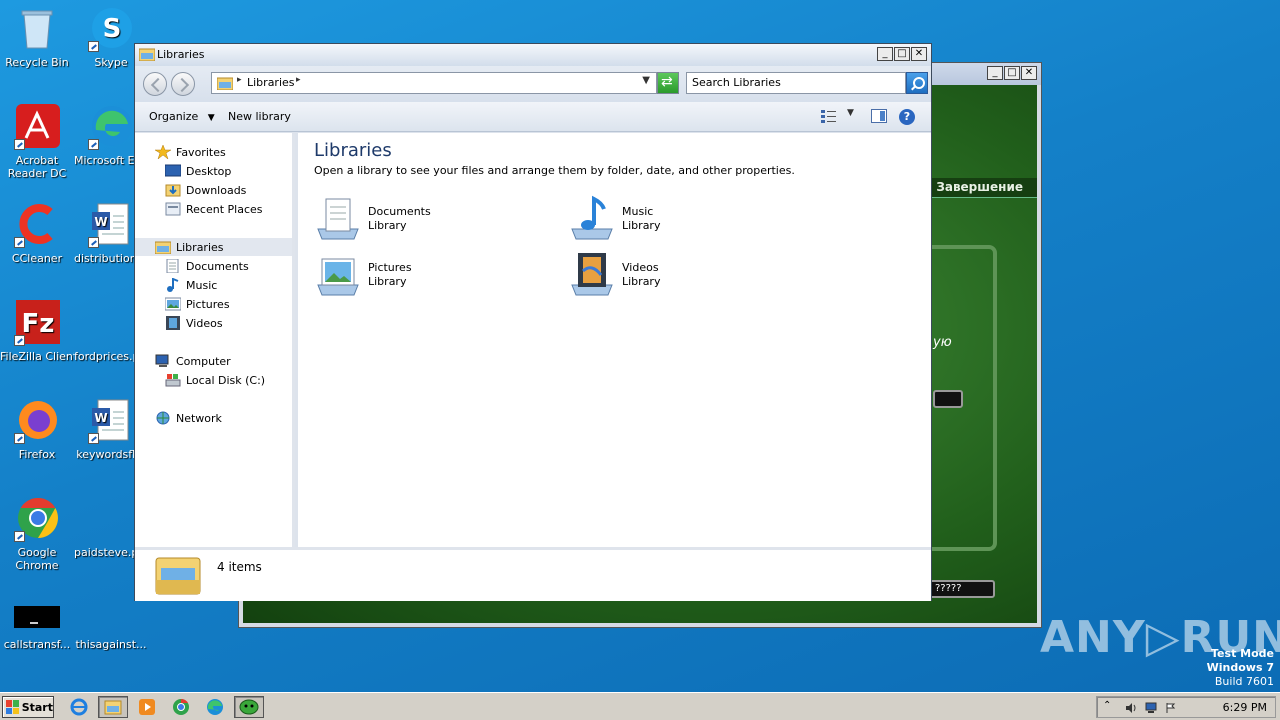 The height and width of the screenshot is (720, 1280). I want to click on nav-item-documents: Documents, so click(207, 266).